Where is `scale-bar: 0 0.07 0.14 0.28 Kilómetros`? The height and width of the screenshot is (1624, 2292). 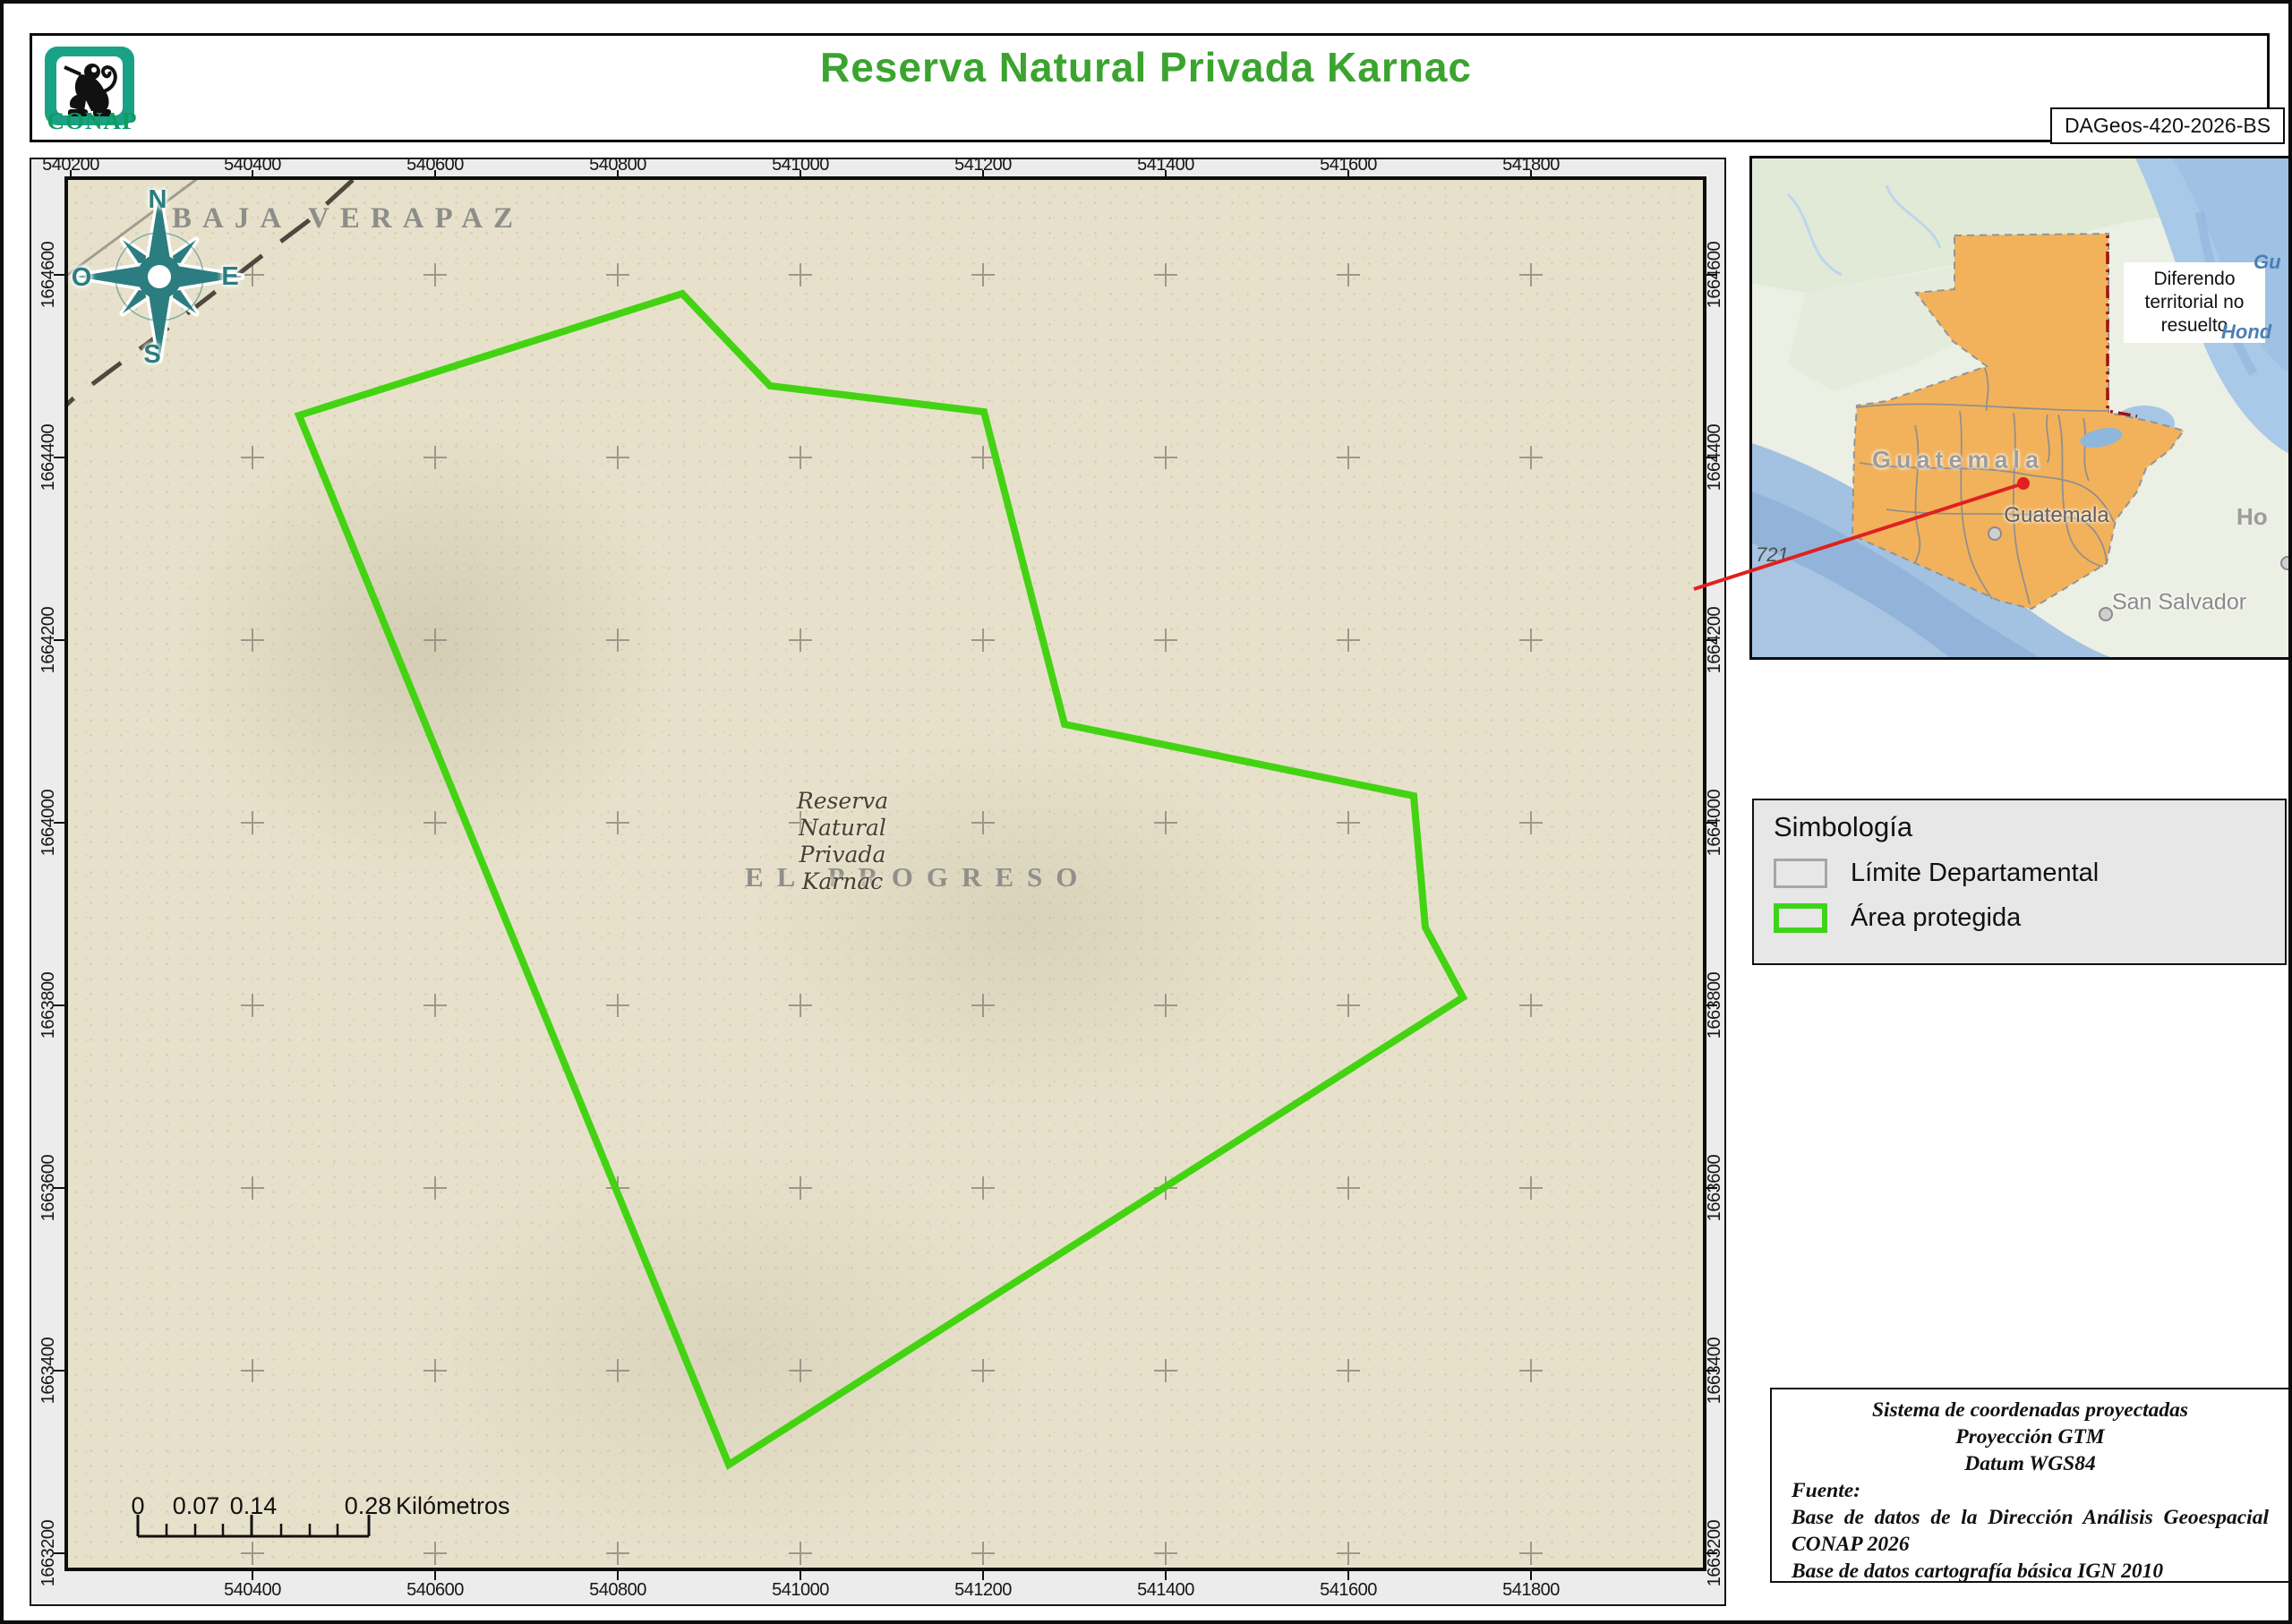
scale-bar: 0 0.07 0.14 0.28 Kilómetros is located at coordinates (320, 1515).